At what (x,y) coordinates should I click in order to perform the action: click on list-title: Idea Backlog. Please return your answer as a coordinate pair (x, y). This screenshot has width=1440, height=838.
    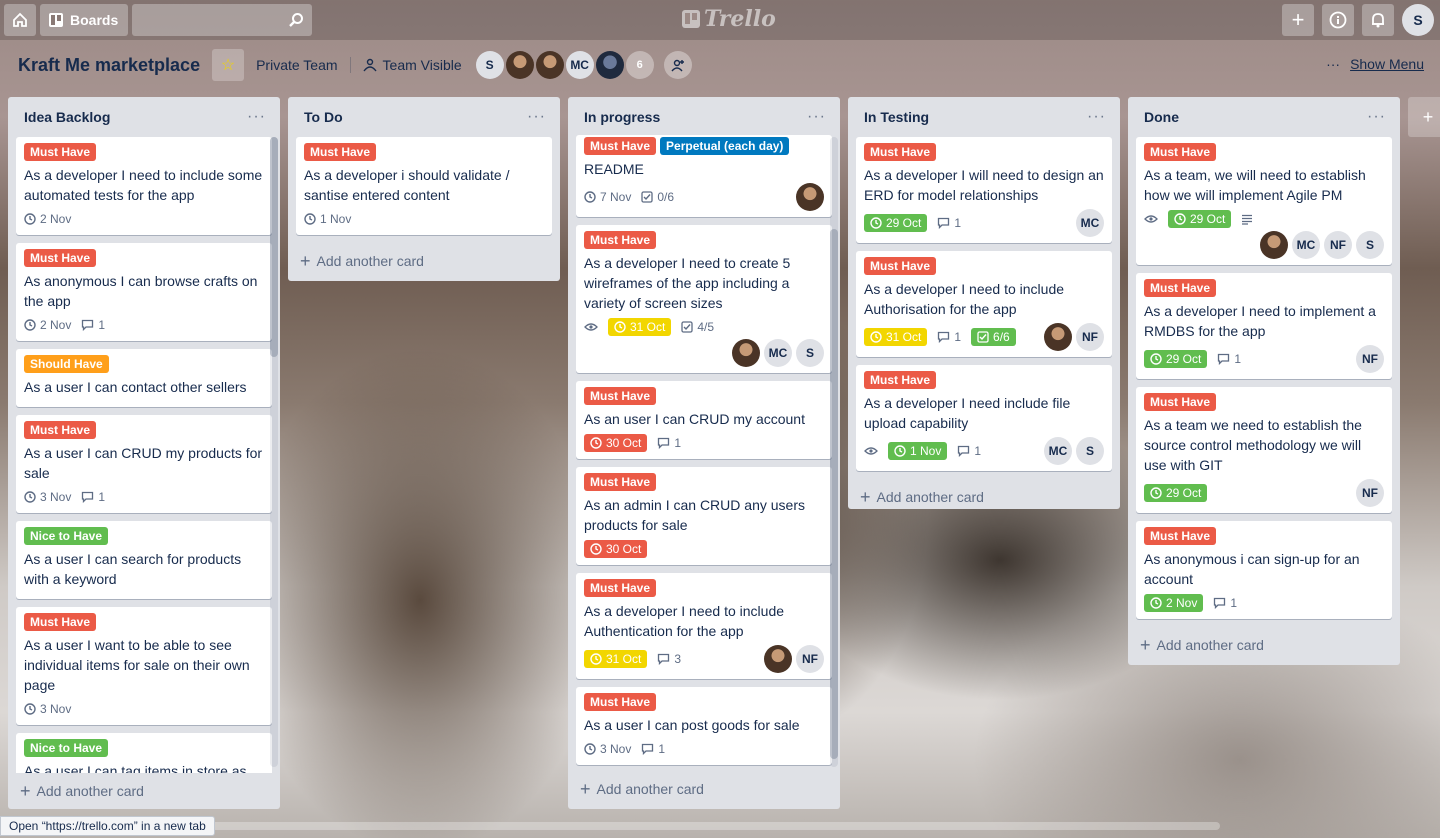
    Looking at the image, I should click on (67, 117).